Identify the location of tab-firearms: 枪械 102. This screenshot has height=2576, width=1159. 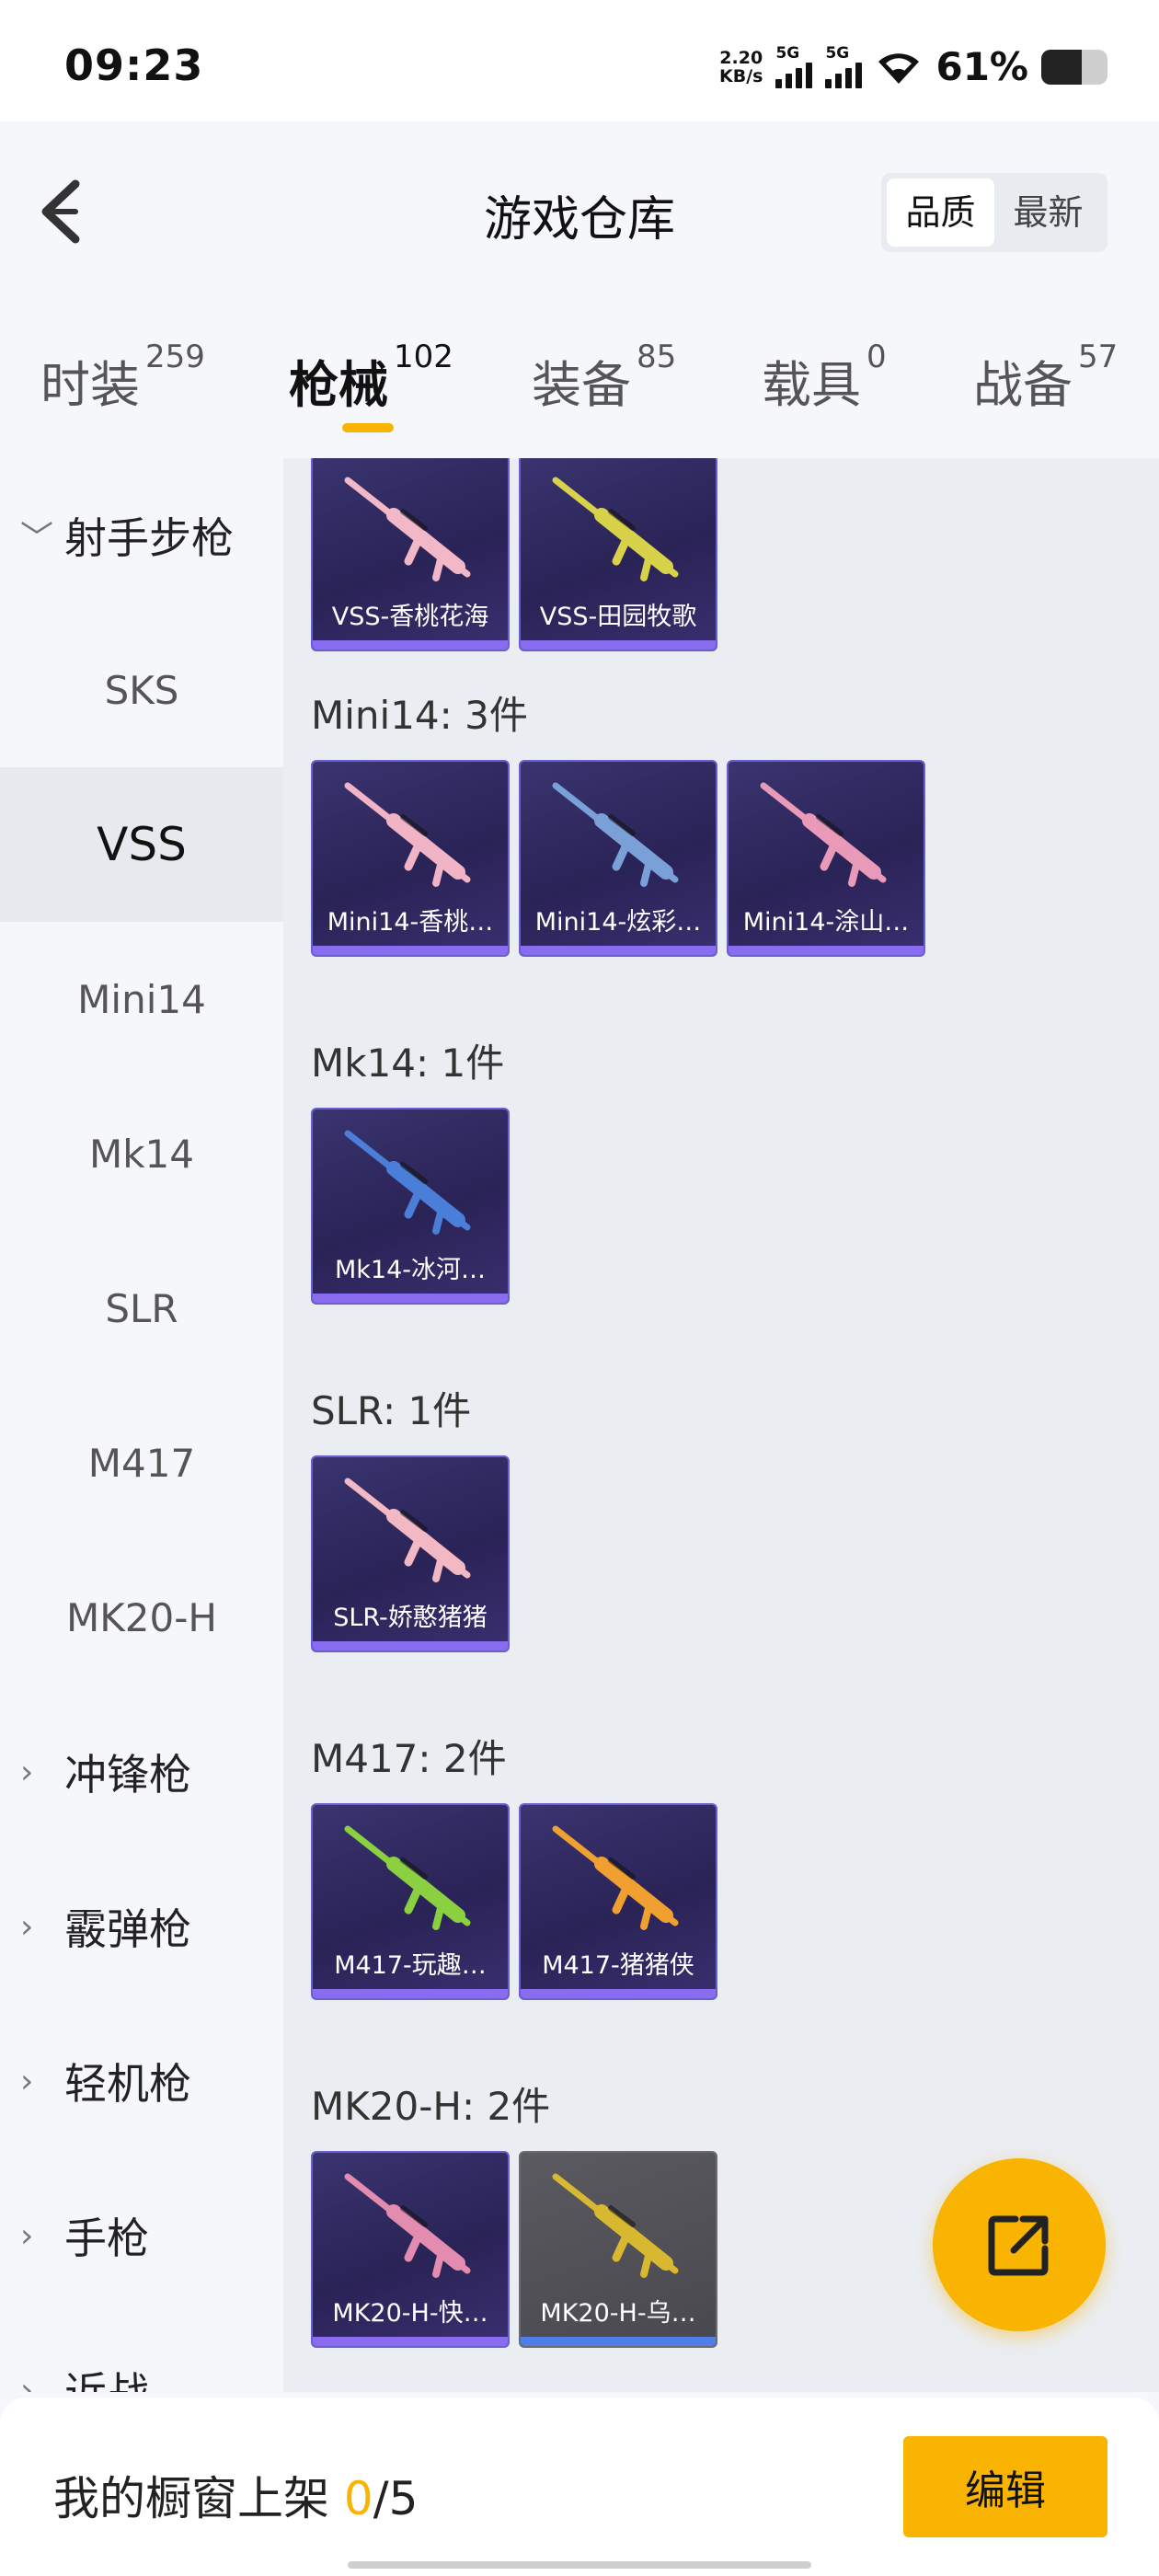
(371, 378).